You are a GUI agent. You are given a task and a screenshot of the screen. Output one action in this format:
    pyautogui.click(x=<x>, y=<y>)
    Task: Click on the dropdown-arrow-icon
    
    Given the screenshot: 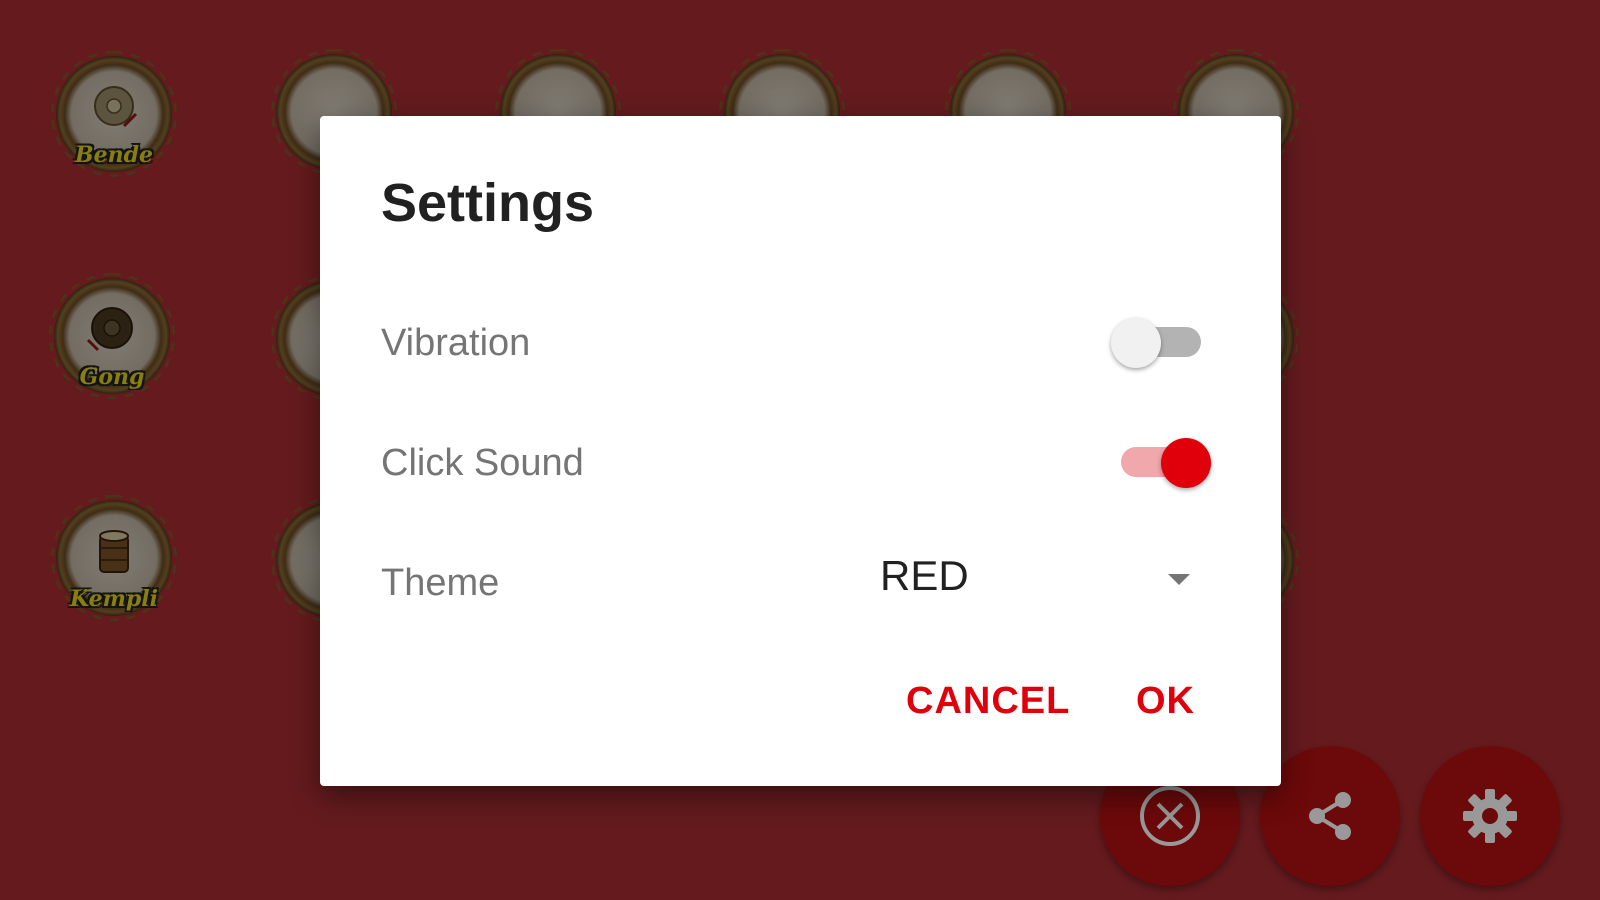 What is the action you would take?
    pyautogui.click(x=1179, y=579)
    